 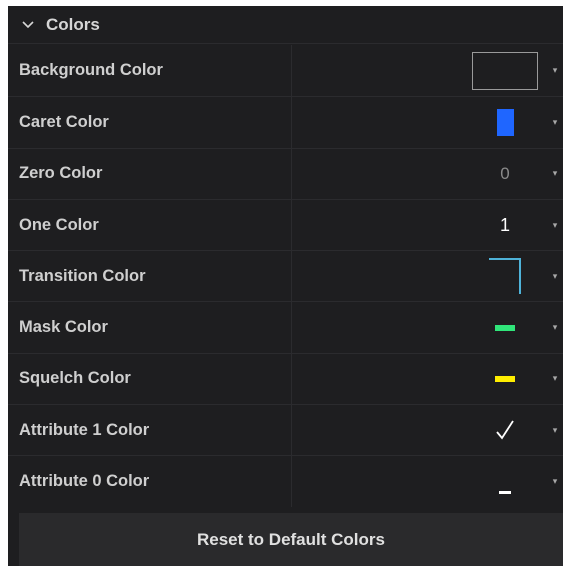 I want to click on row-zero-color: Zero Color 0 ▾, so click(x=285, y=173).